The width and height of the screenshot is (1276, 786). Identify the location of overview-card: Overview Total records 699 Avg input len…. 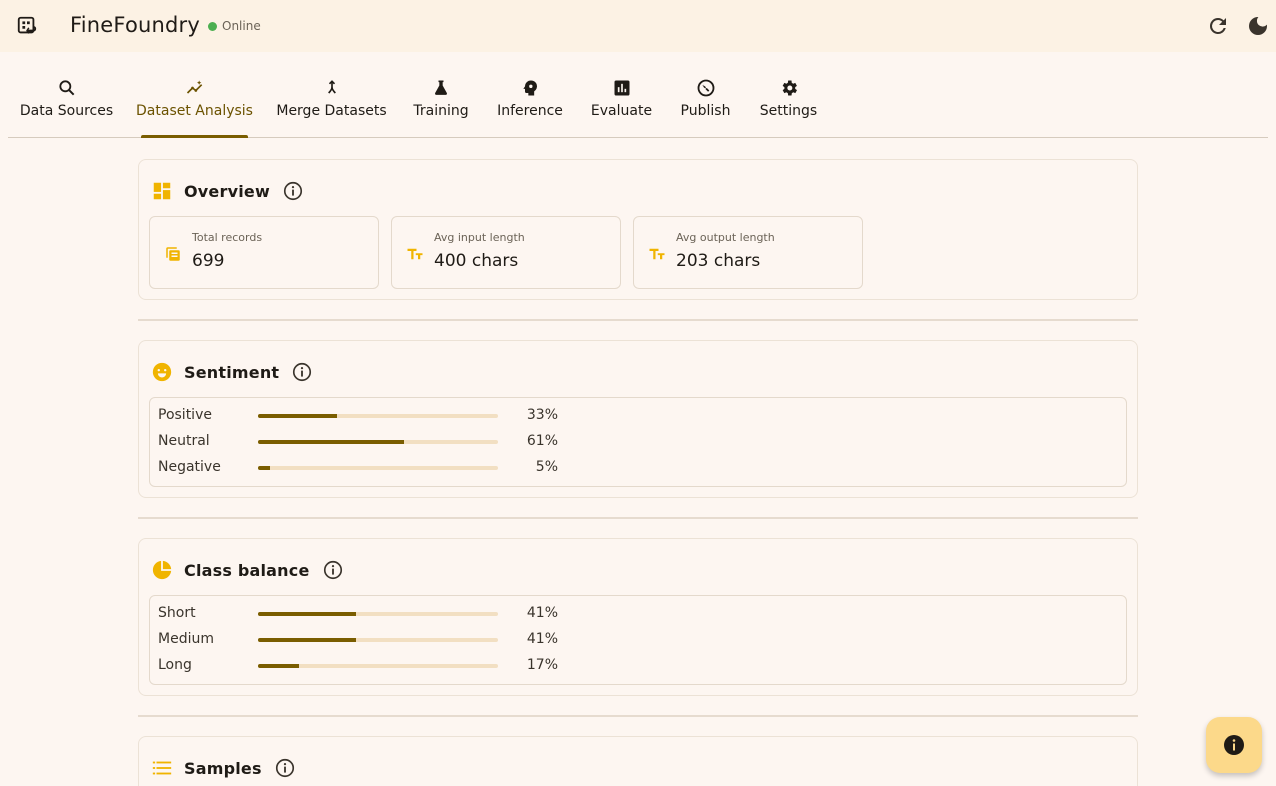
(638, 229).